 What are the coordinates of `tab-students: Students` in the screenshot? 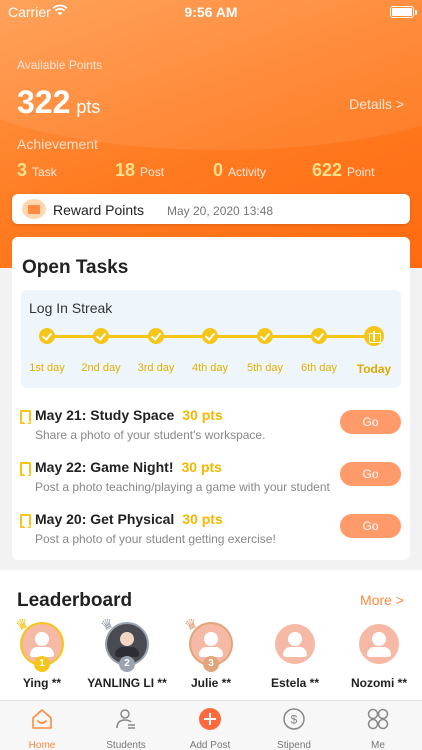 It's located at (126, 728).